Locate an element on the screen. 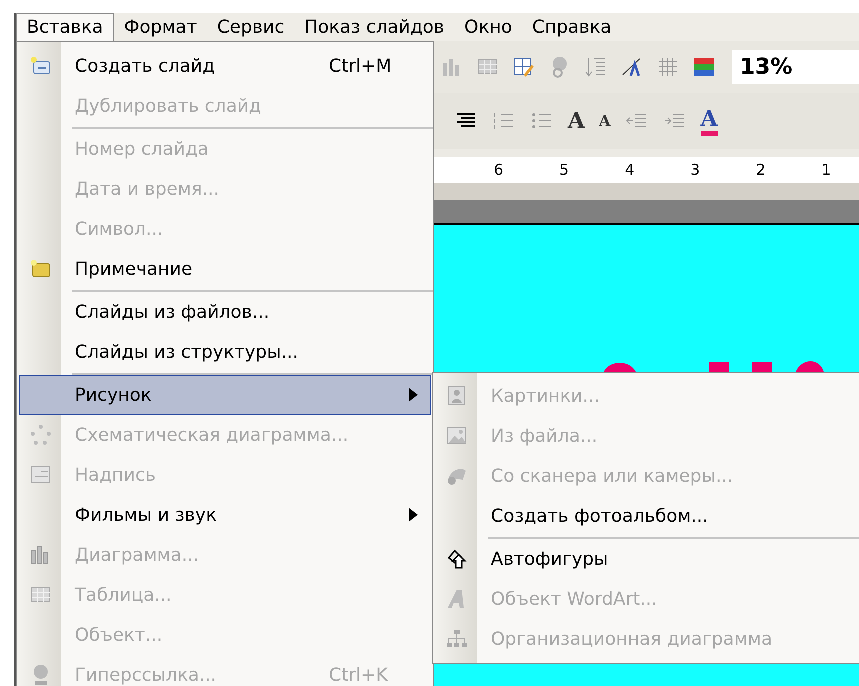 The image size is (859, 686). shortcut-text: Ctrl+K is located at coordinates (358, 675).